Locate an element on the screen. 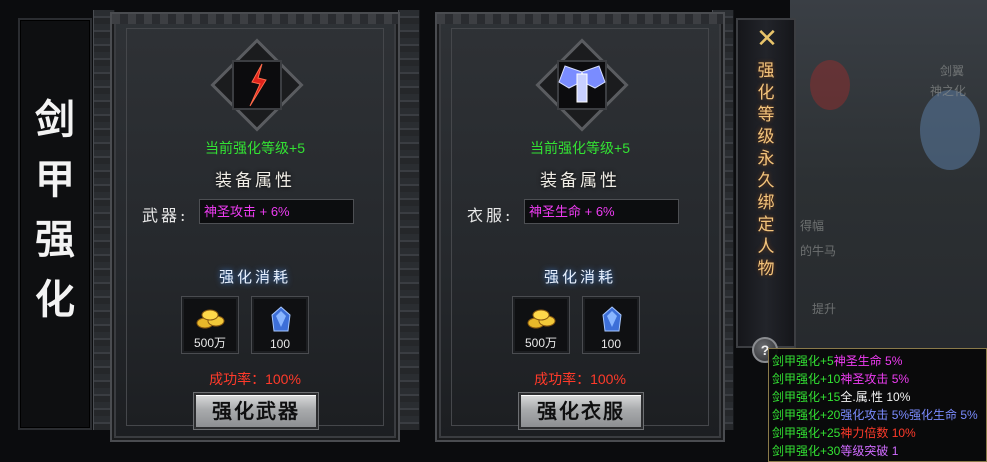 The image size is (987, 462). background-figure is located at coordinates (950, 130).